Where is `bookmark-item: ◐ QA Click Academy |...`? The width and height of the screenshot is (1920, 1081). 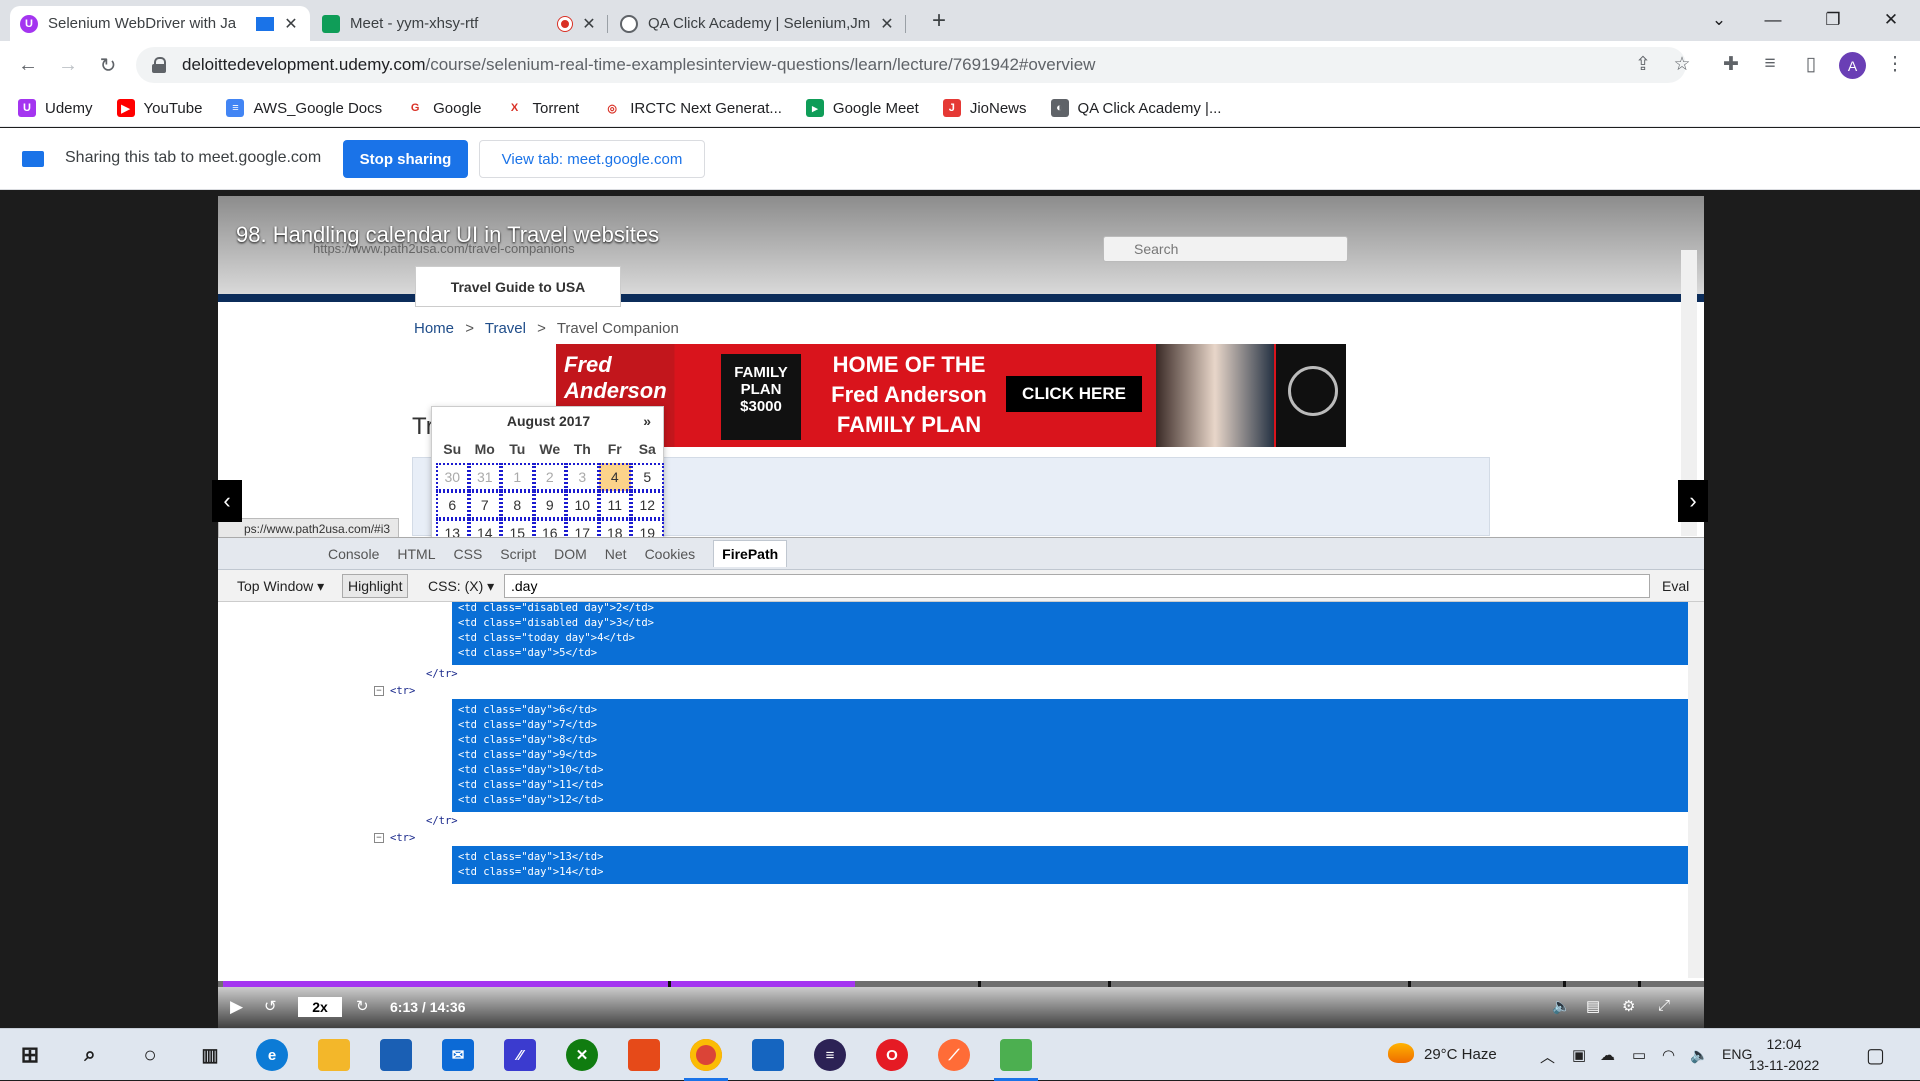
bookmark-item: ◐ QA Click Academy |... is located at coordinates (1136, 108).